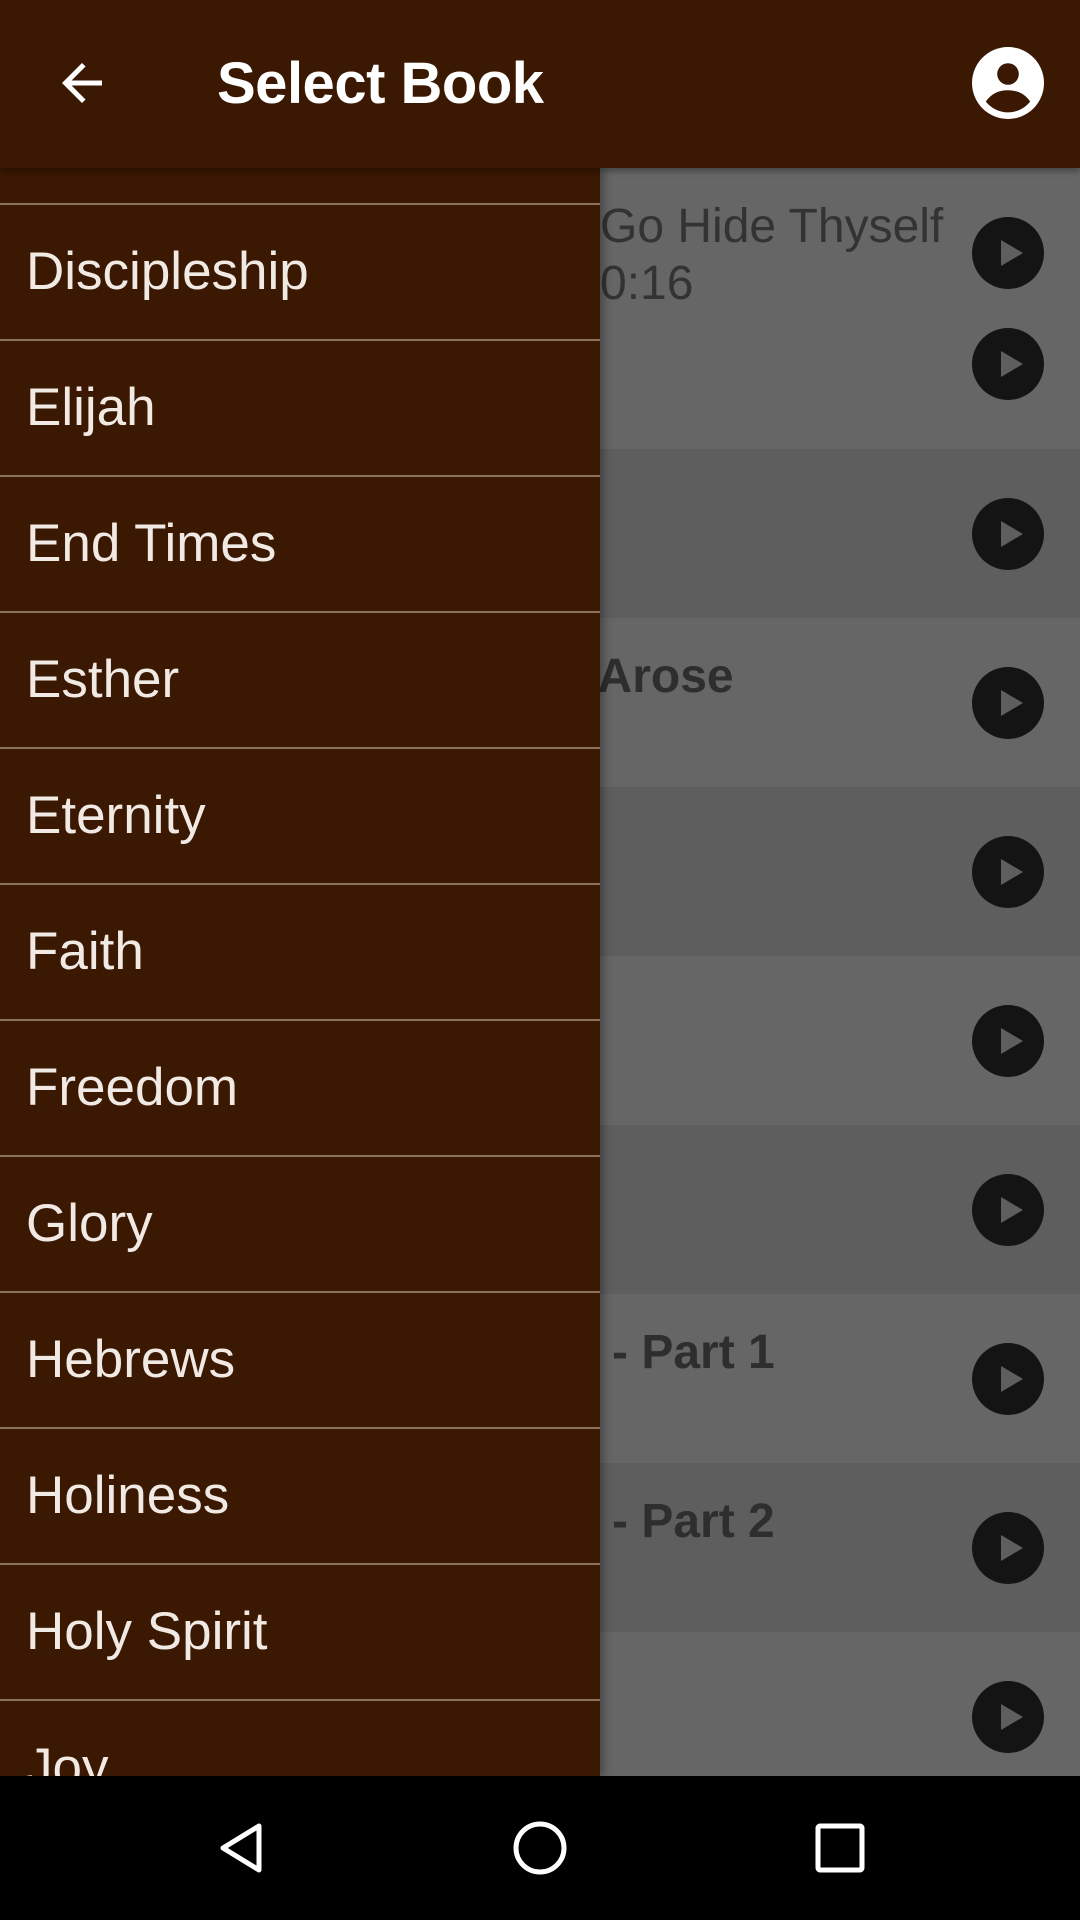 The image size is (1080, 1920). I want to click on drawer-item-label: Discipleship, so click(167, 271).